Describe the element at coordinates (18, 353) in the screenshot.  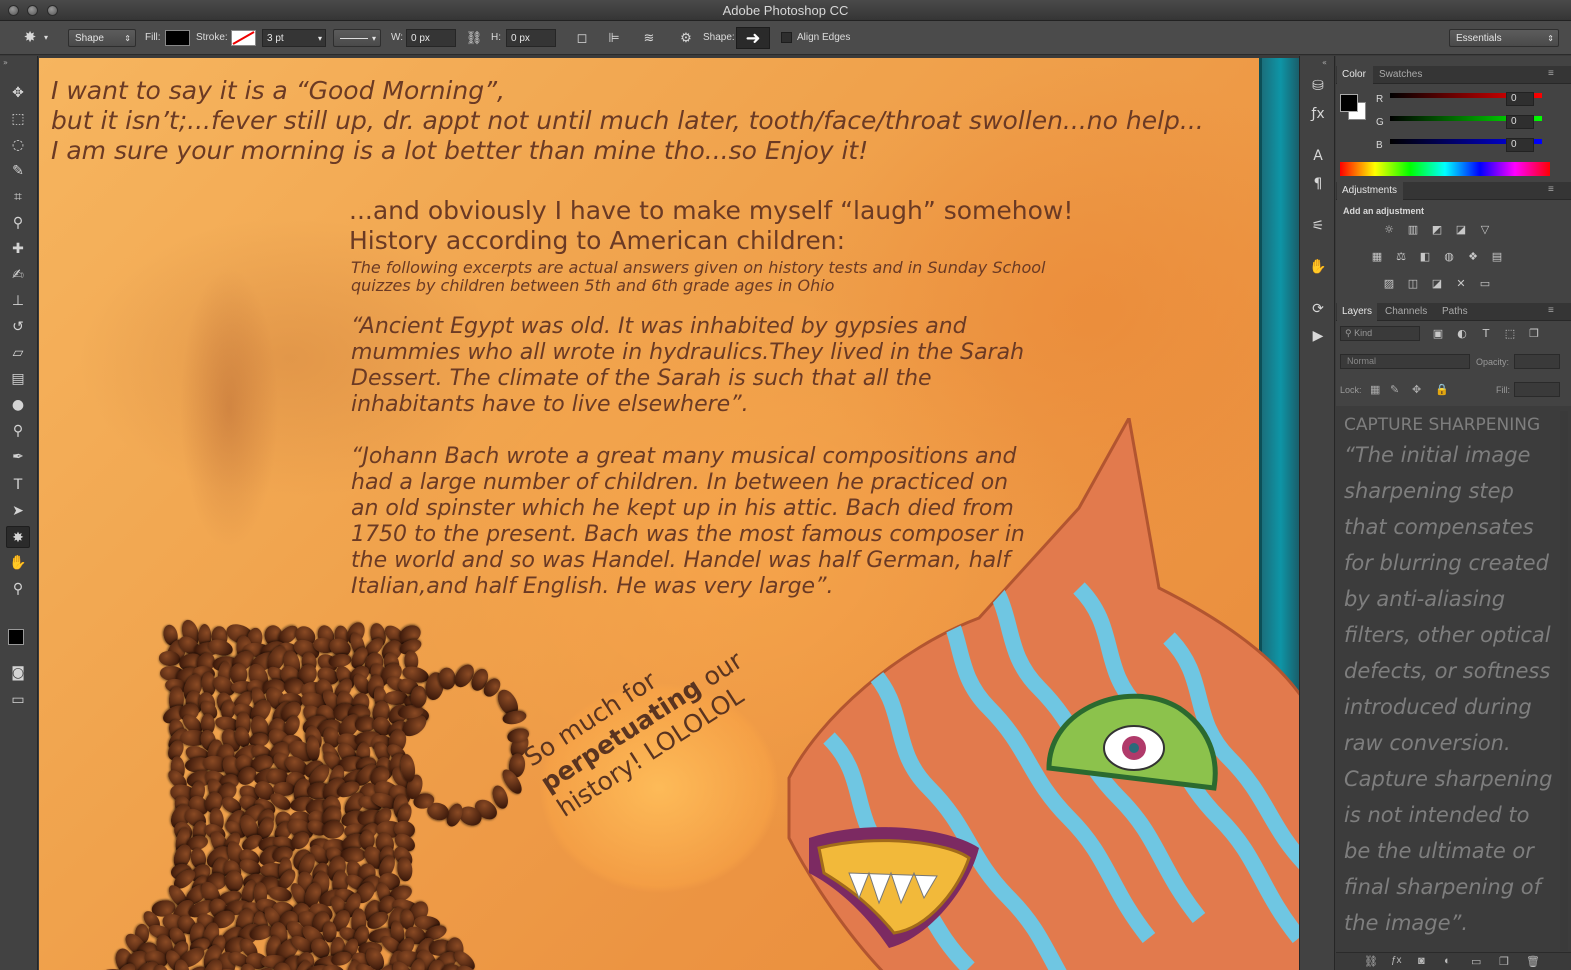
I see `eraser-tool: ▱` at that location.